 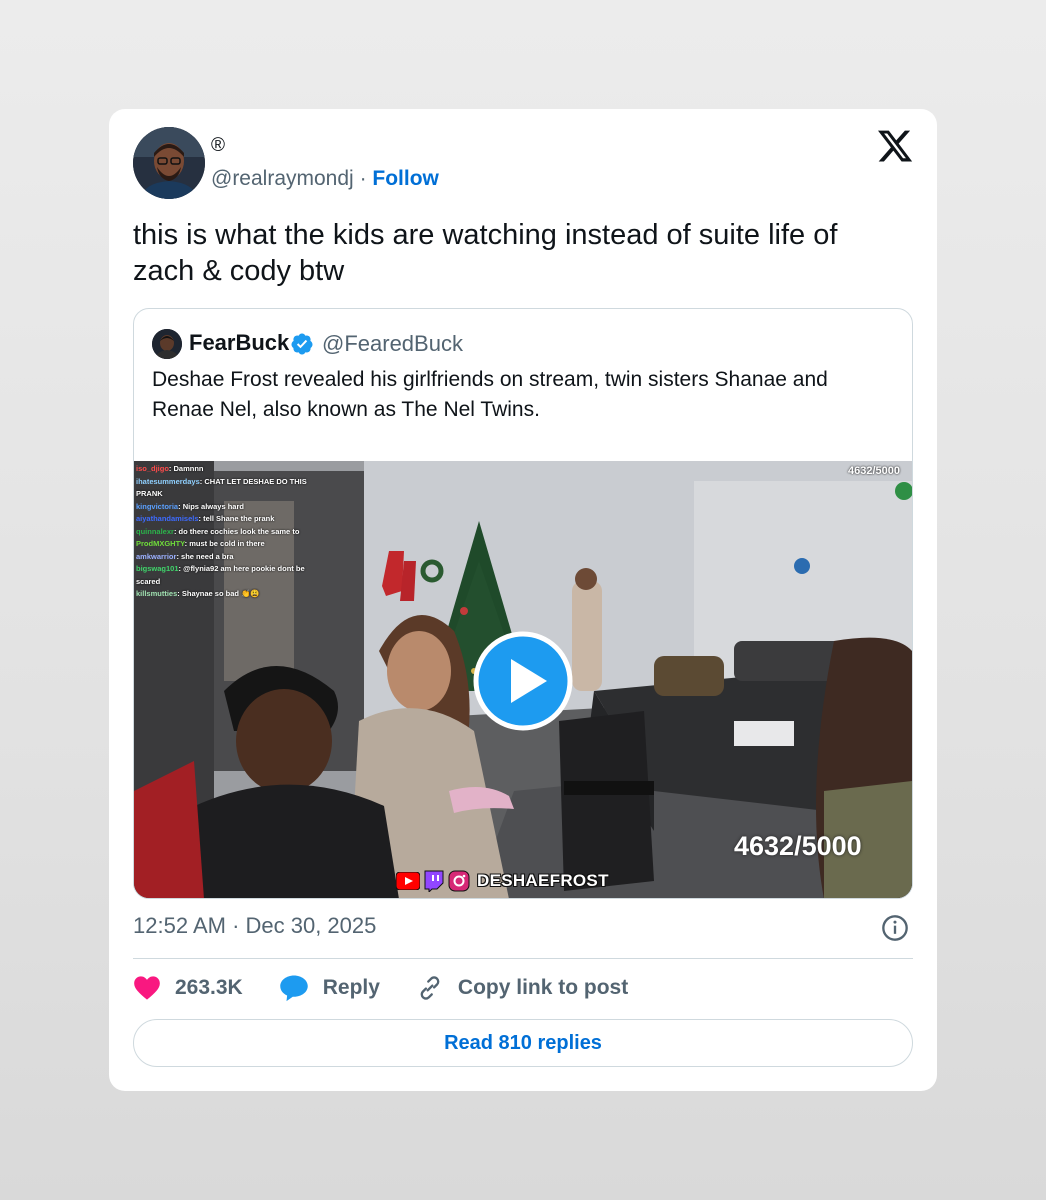 I want to click on chat-username: kingvictoria, so click(x=157, y=506).